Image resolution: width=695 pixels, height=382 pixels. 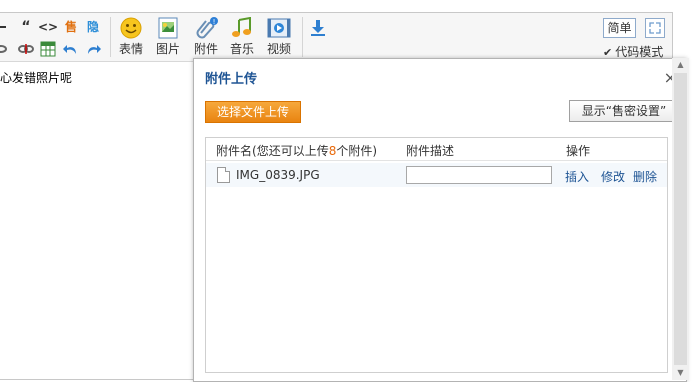 What do you see at coordinates (613, 176) in the screenshot?
I see `edit-link: 修改` at bounding box center [613, 176].